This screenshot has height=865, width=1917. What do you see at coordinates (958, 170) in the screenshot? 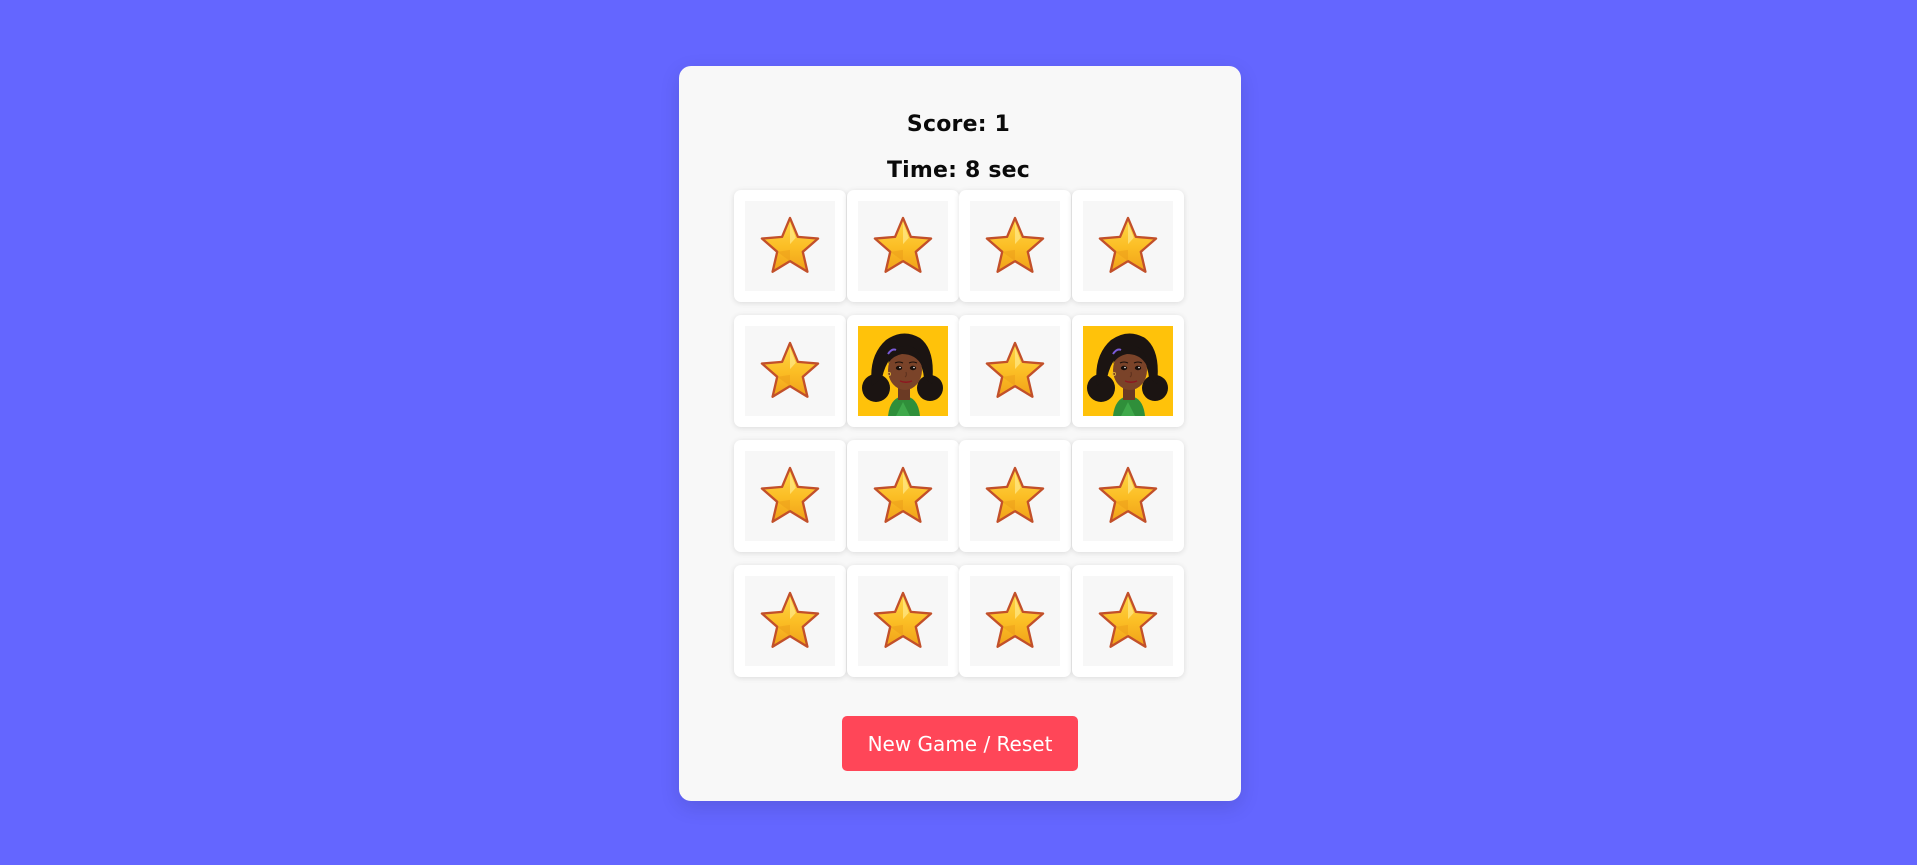
I see `timer-display: Time: 8 sec` at bounding box center [958, 170].